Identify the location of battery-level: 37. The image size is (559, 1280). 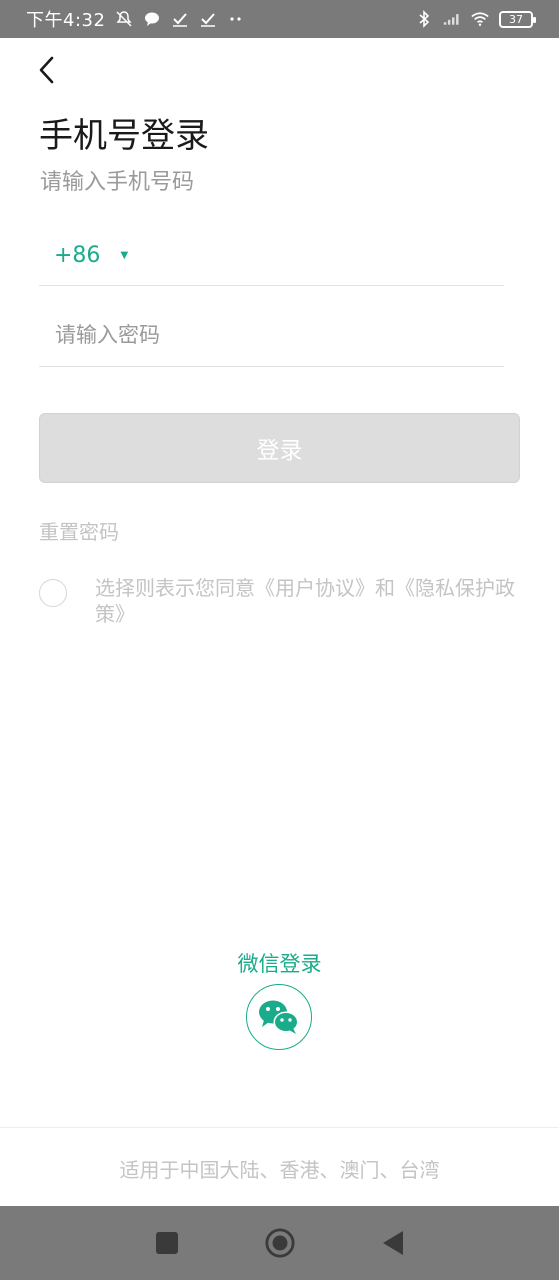
(516, 19).